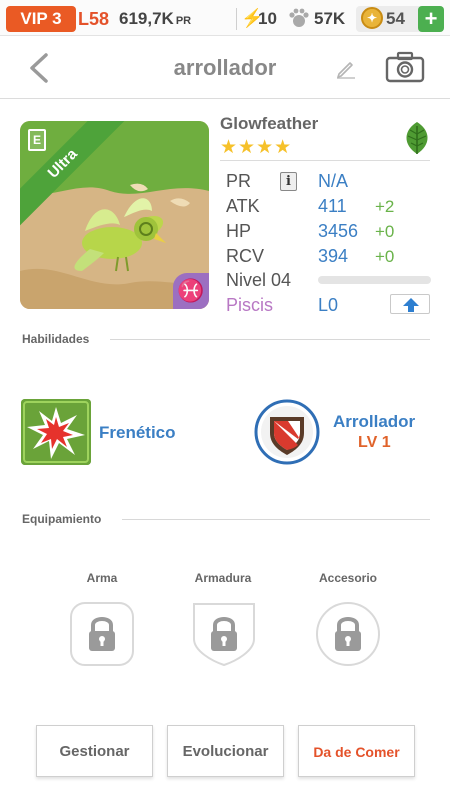  What do you see at coordinates (372, 18) in the screenshot?
I see `coin-icon: ✦` at bounding box center [372, 18].